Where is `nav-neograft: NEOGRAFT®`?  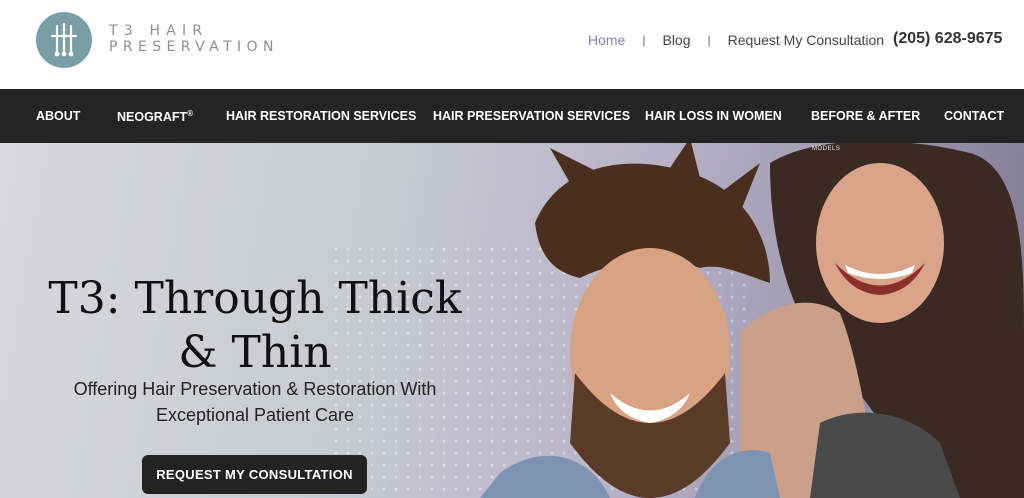
nav-neograft: NEOGRAFT® is located at coordinates (155, 116).